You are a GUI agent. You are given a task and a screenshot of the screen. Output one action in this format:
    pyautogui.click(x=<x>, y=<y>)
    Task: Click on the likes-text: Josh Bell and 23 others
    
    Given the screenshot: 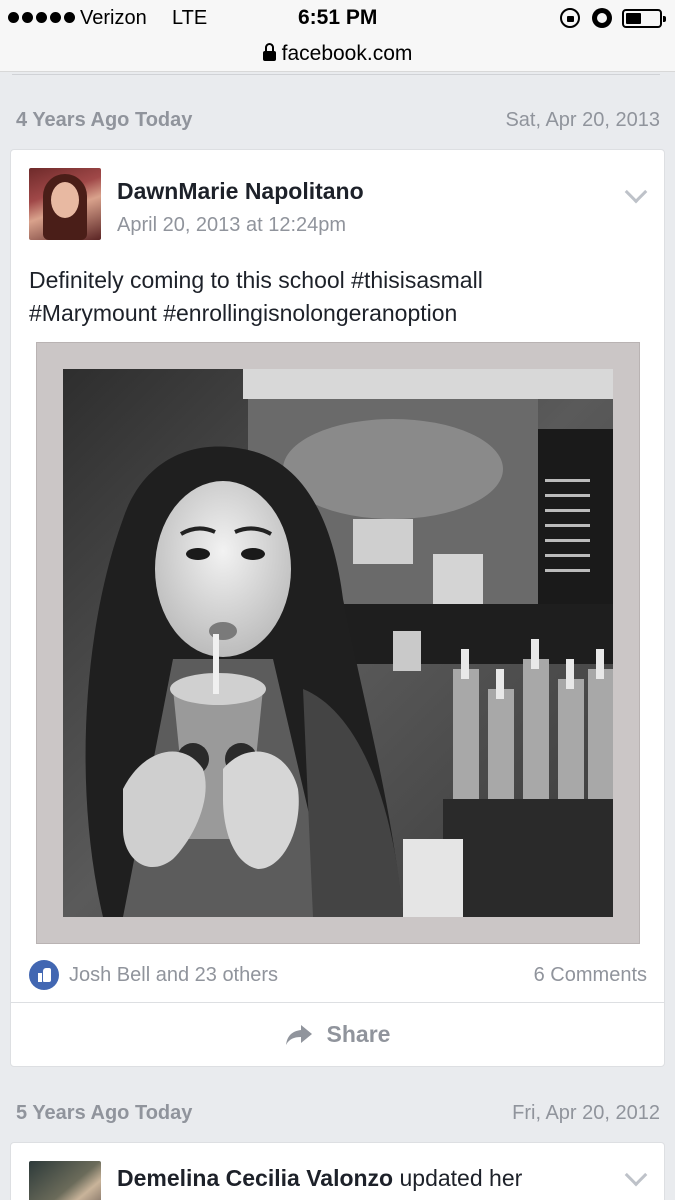 What is the action you would take?
    pyautogui.click(x=173, y=975)
    